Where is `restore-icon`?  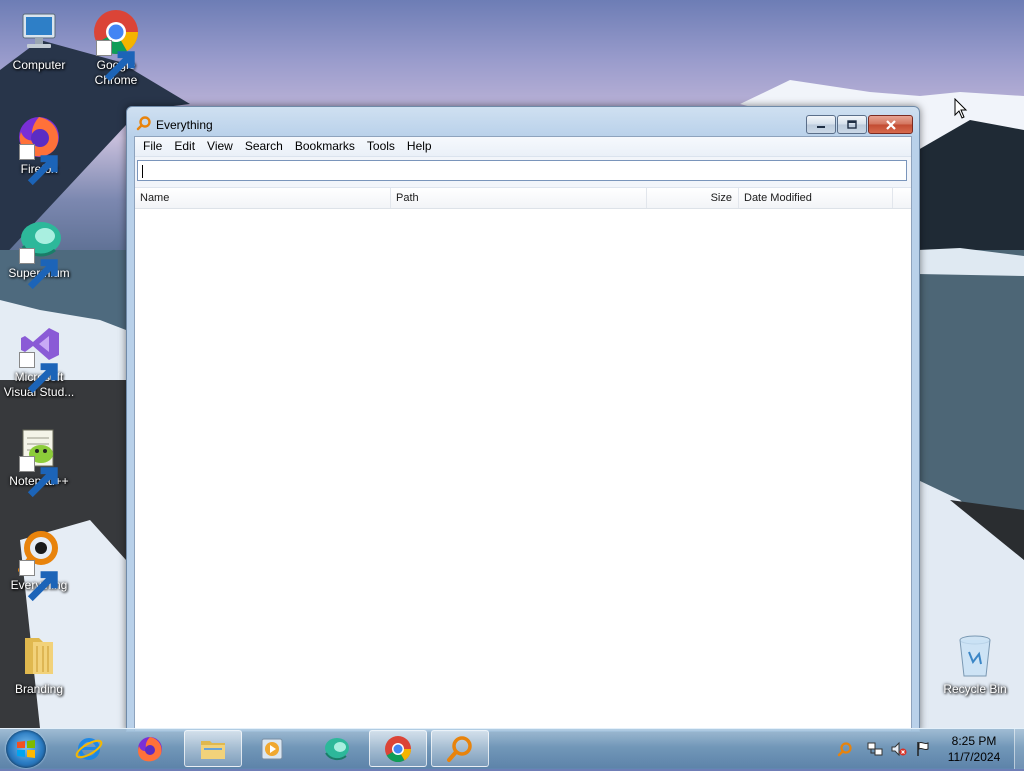
restore-icon is located at coordinates (852, 124).